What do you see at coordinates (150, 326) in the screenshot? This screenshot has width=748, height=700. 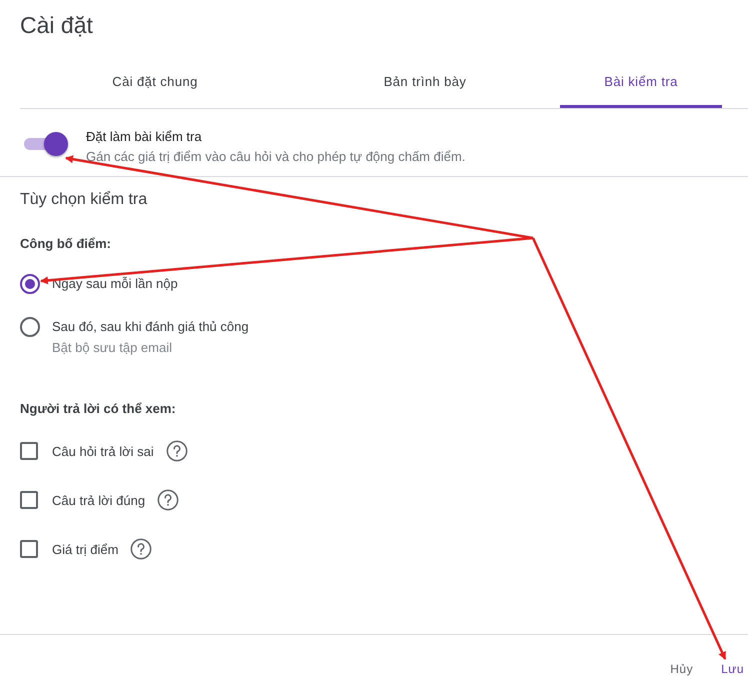 I see `option-label: Sau đó, sau khi đánh giá thủ công` at bounding box center [150, 326].